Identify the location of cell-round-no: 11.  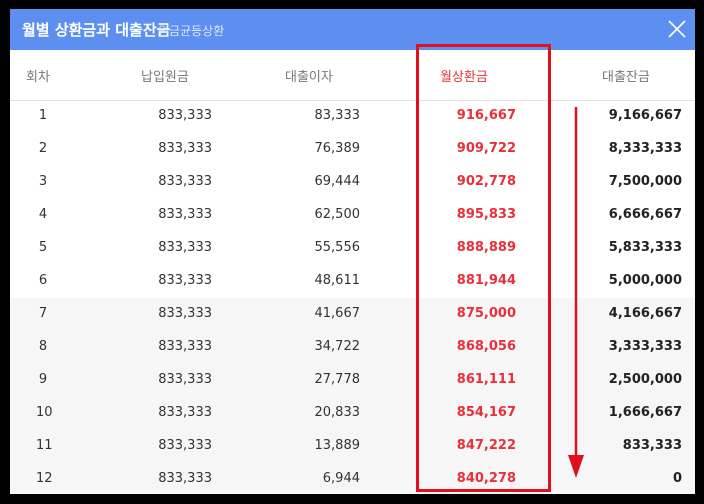
(44, 445).